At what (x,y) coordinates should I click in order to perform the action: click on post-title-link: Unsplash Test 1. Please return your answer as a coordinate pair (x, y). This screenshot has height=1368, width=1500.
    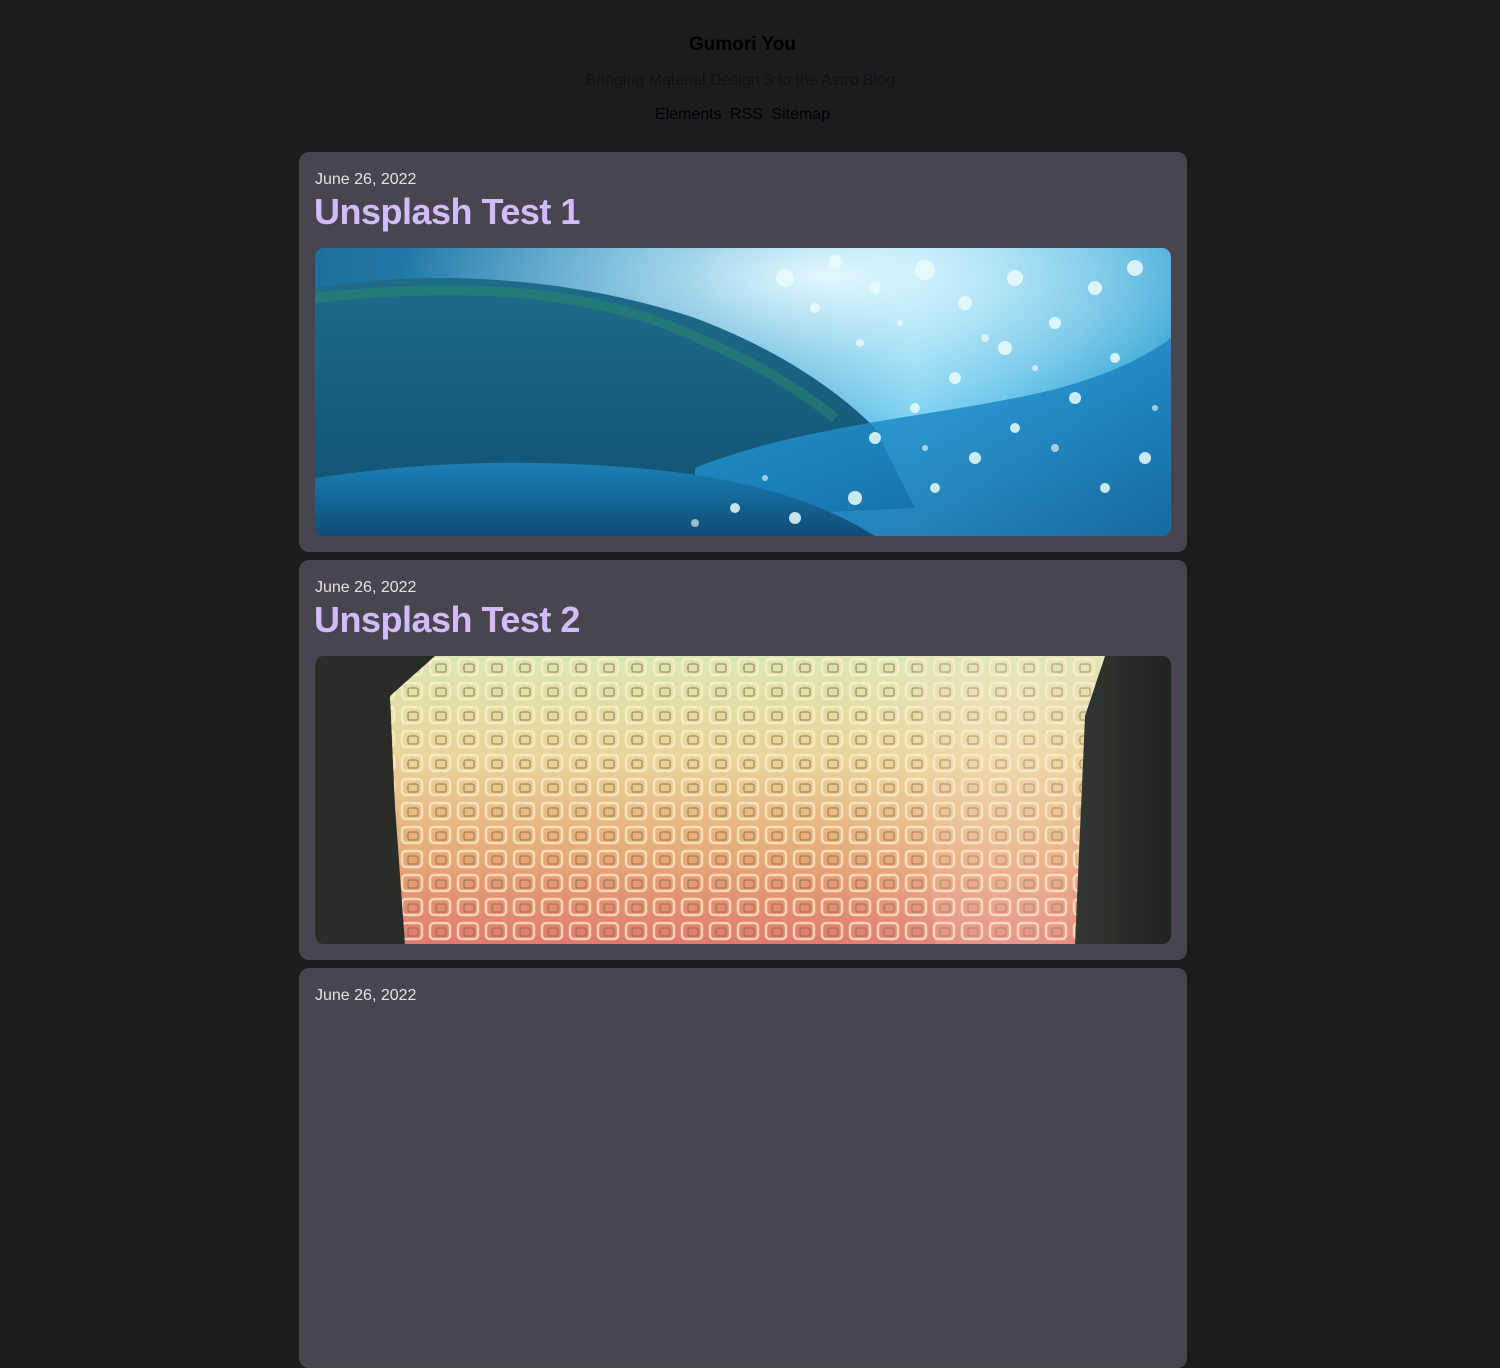
    Looking at the image, I should click on (447, 212).